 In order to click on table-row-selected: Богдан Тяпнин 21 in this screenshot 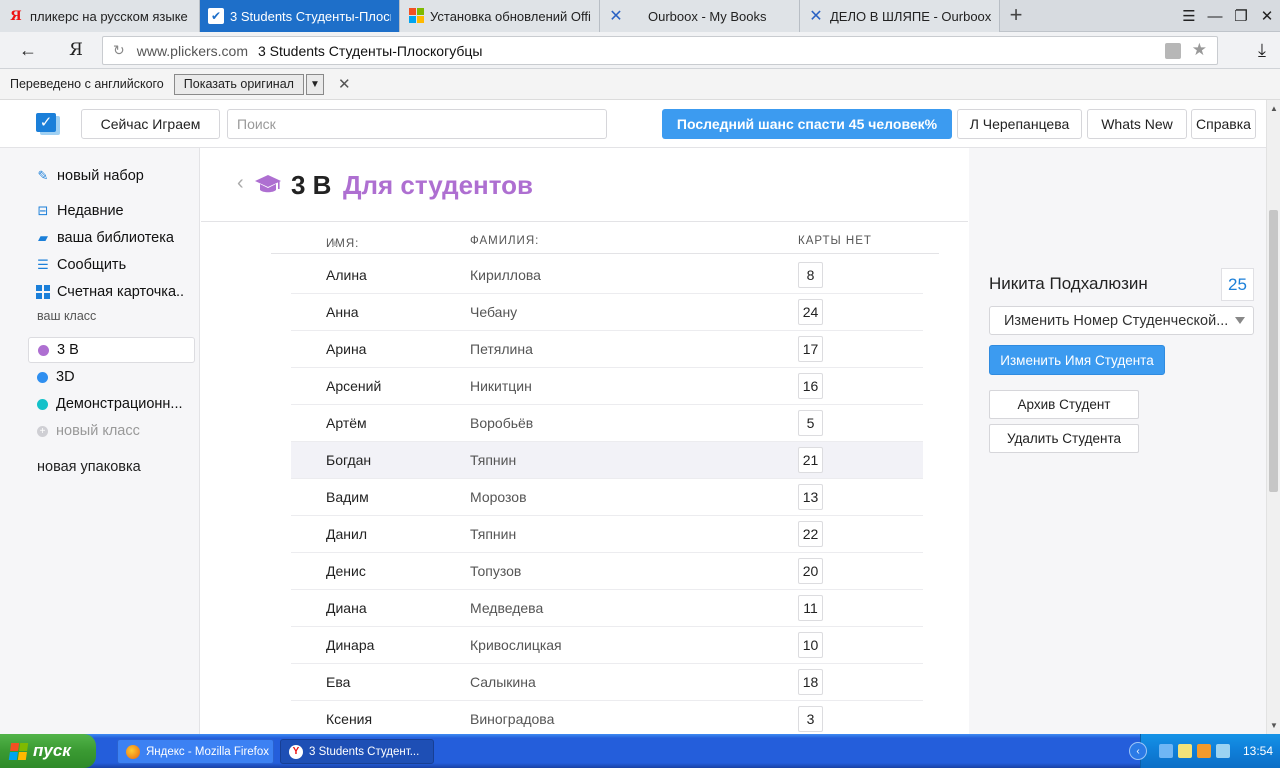, I will do `click(607, 460)`.